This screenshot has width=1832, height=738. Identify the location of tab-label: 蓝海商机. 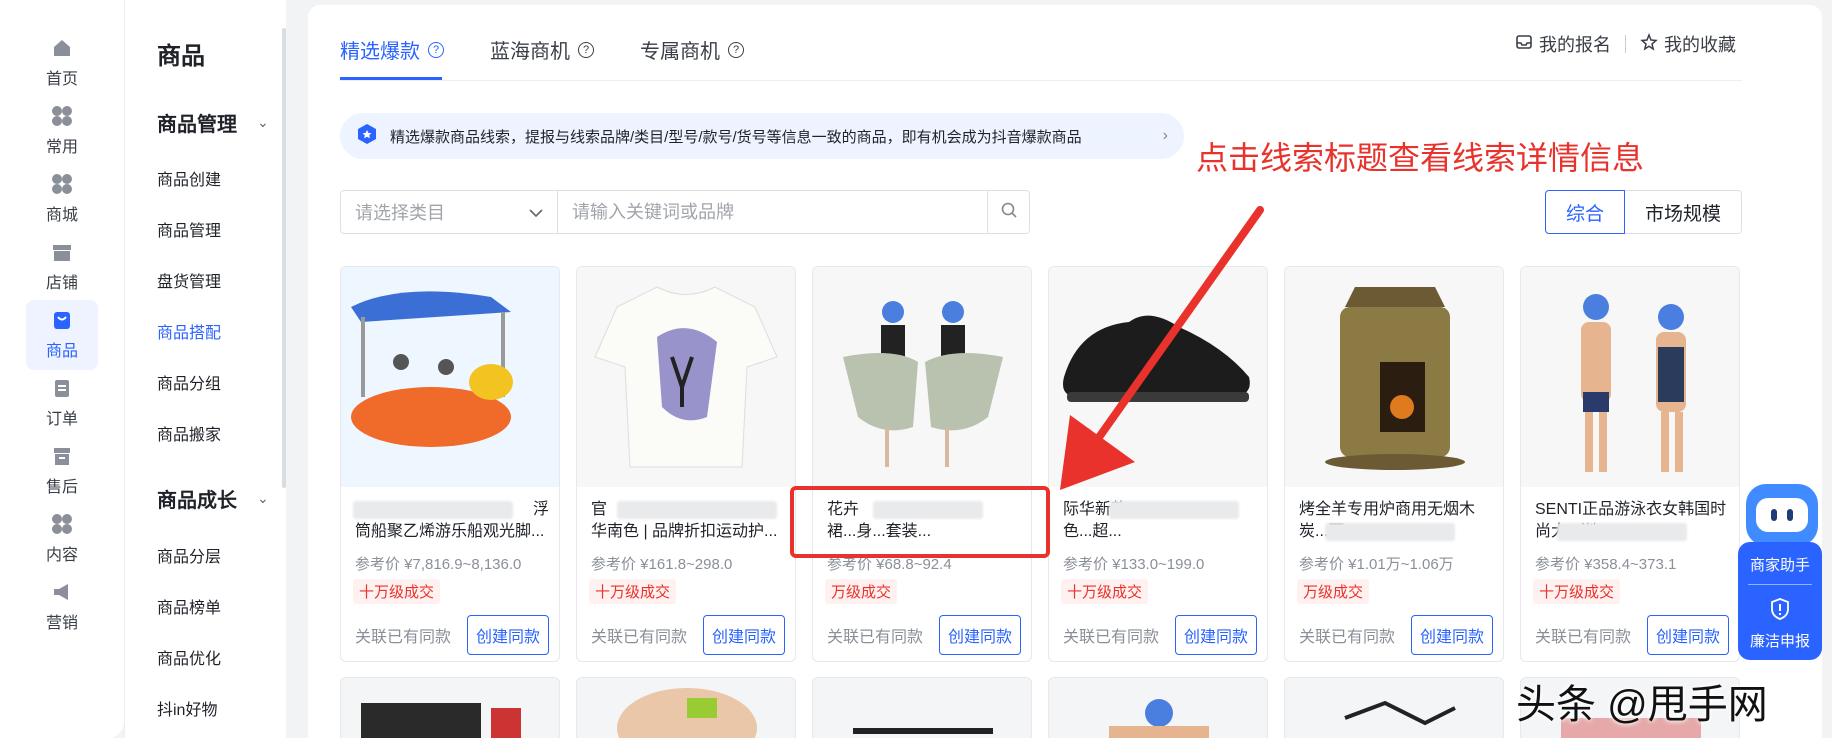
(530, 52).